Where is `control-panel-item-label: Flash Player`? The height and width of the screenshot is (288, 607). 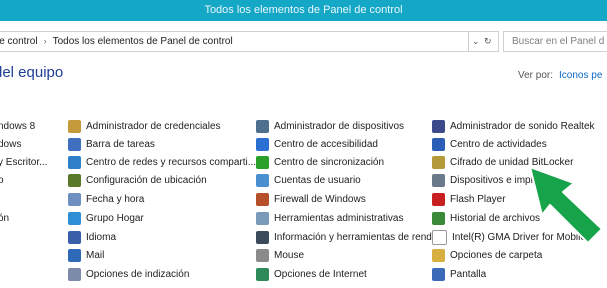
control-panel-item-label: Flash Player is located at coordinates (478, 199).